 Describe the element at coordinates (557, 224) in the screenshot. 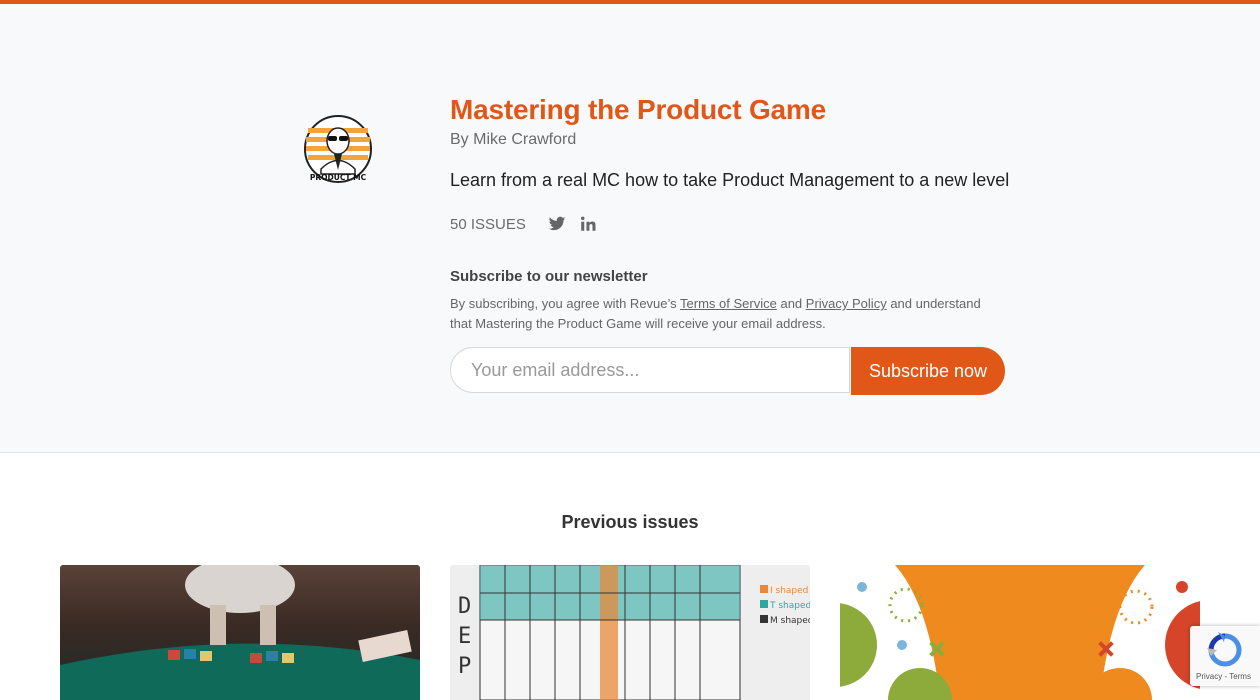

I see `twitter-icon` at that location.